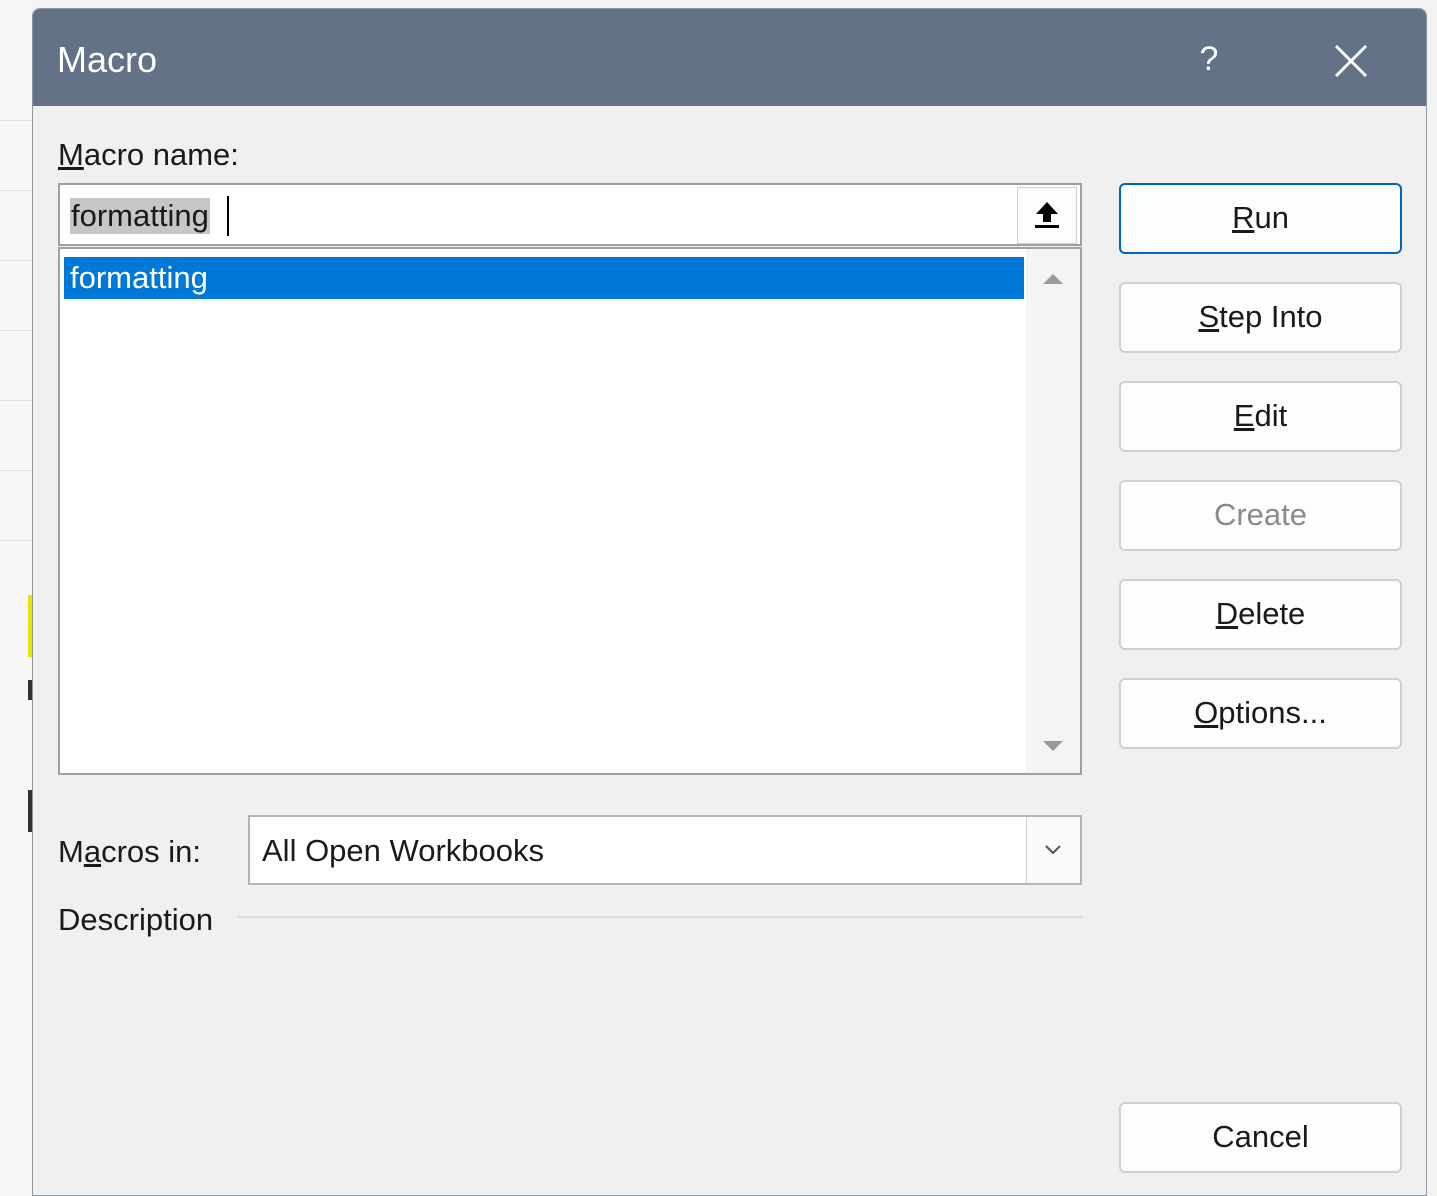 This screenshot has width=1437, height=1196. I want to click on chevron-down-icon, so click(1053, 850).